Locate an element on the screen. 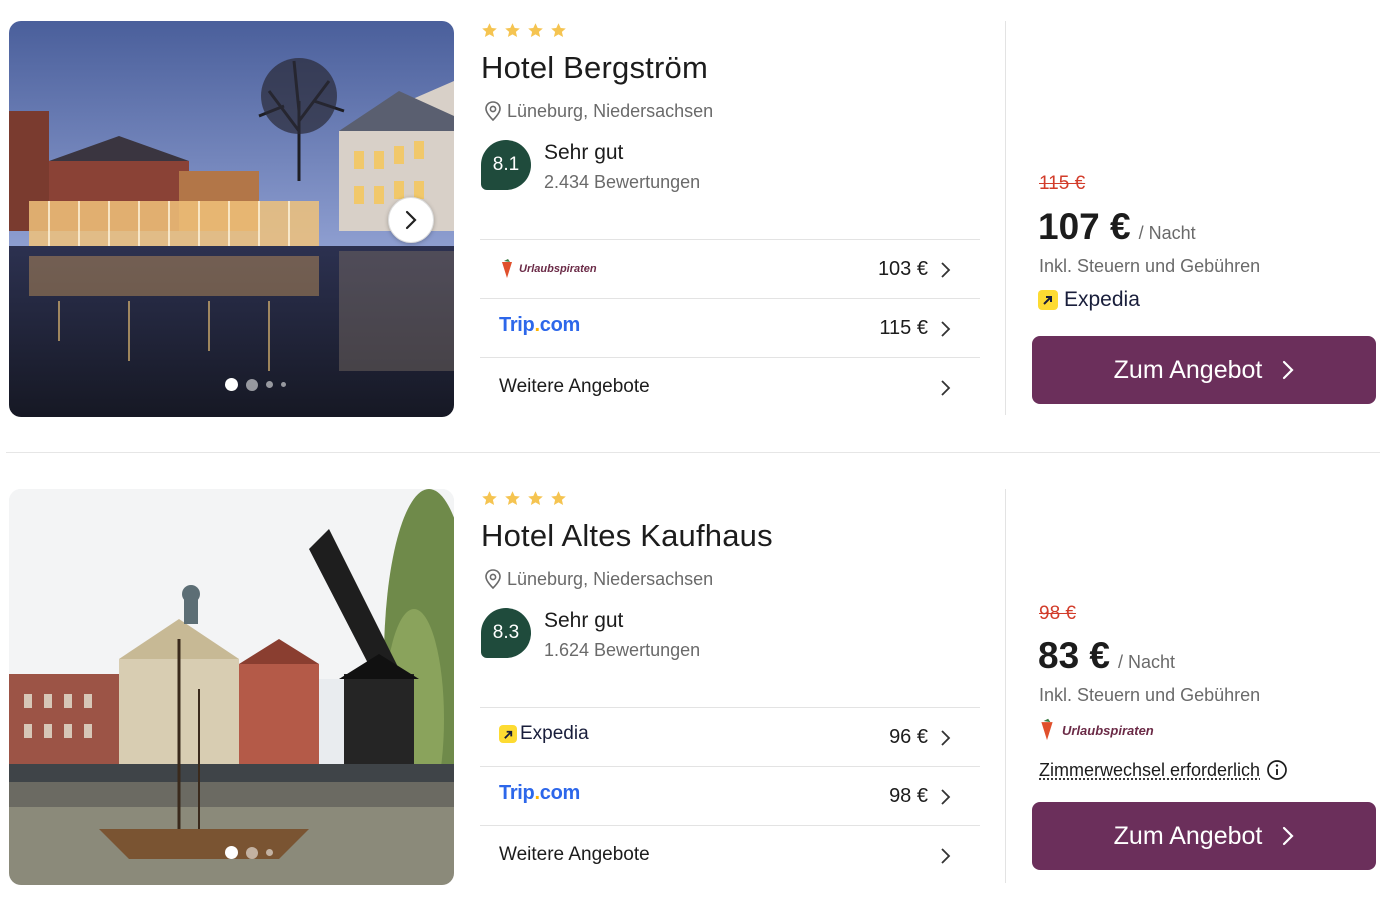 The width and height of the screenshot is (1398, 910). info-icon is located at coordinates (1277, 770).